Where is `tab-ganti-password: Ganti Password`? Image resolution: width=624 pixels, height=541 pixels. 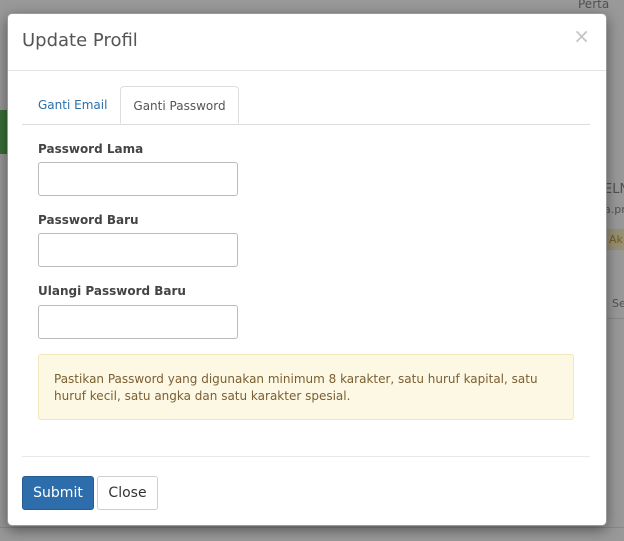
tab-ganti-password: Ganti Password is located at coordinates (179, 105).